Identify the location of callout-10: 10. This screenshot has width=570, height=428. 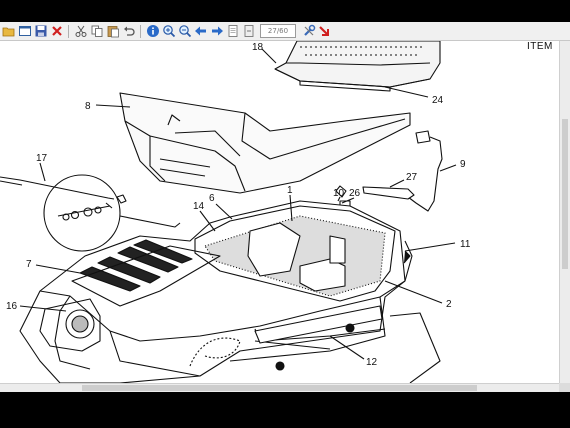
(339, 193).